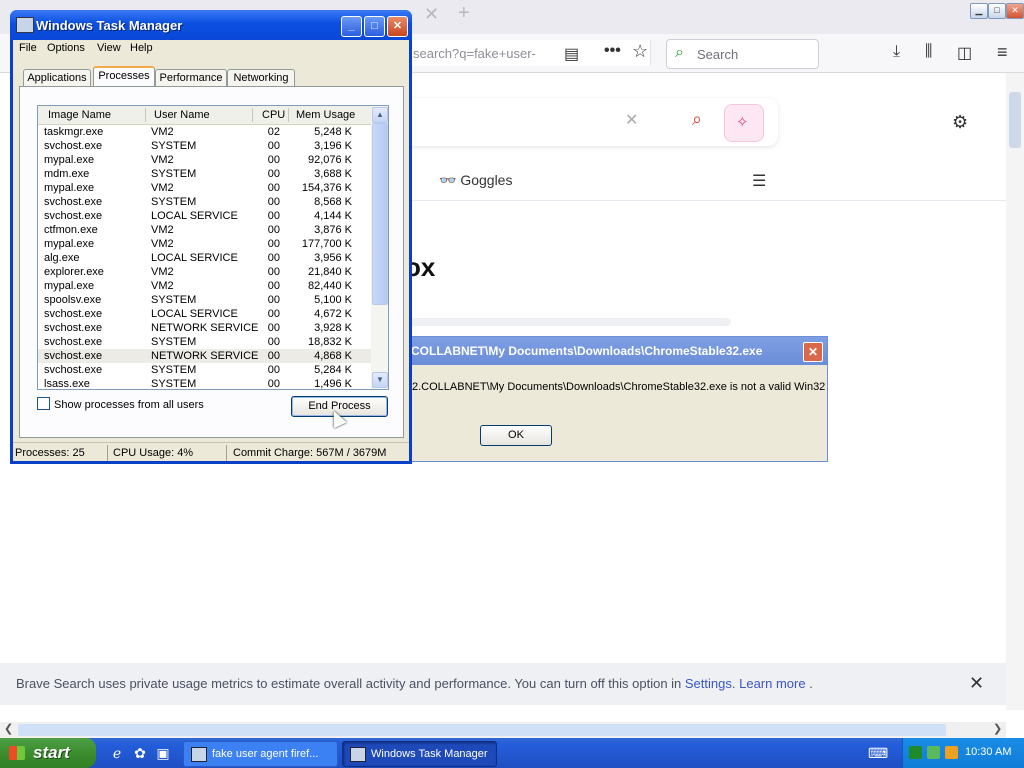 This screenshot has width=1024, height=768. What do you see at coordinates (742, 54) in the screenshot?
I see `search-bar: ⌕ Search` at bounding box center [742, 54].